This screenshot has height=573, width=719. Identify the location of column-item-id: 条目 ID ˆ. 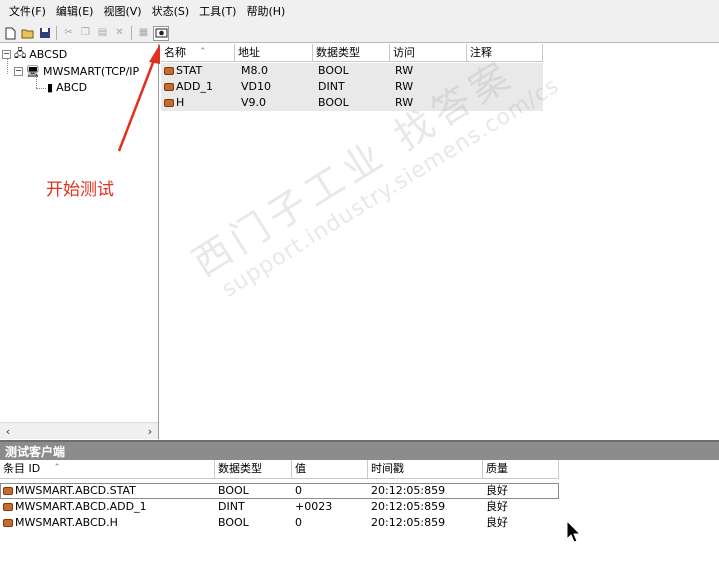
(107, 469).